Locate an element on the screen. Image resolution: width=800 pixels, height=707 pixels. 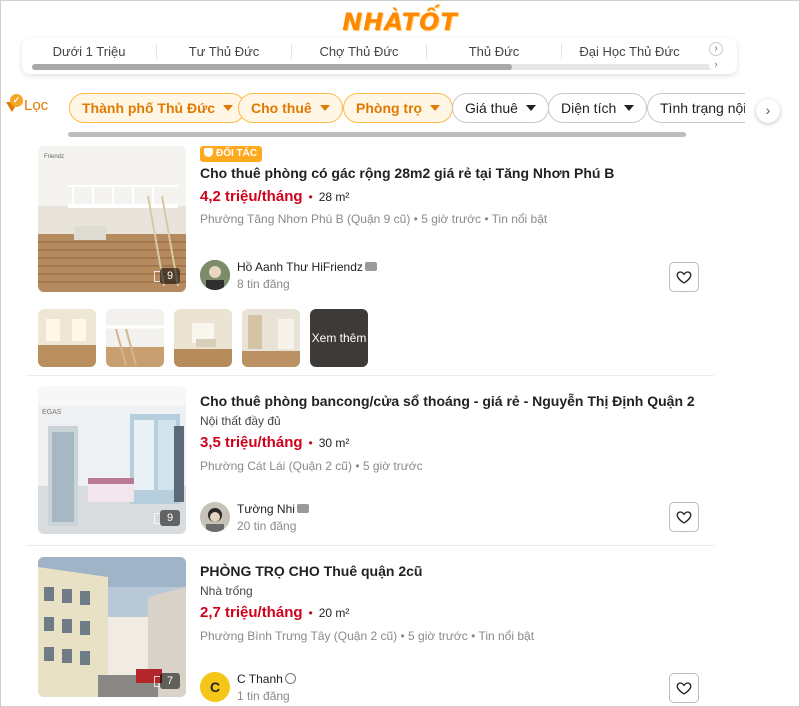
listing-meta: Phường Cát Lái (Quận 2 cũ) • 5 giờ trước is located at coordinates (311, 466).